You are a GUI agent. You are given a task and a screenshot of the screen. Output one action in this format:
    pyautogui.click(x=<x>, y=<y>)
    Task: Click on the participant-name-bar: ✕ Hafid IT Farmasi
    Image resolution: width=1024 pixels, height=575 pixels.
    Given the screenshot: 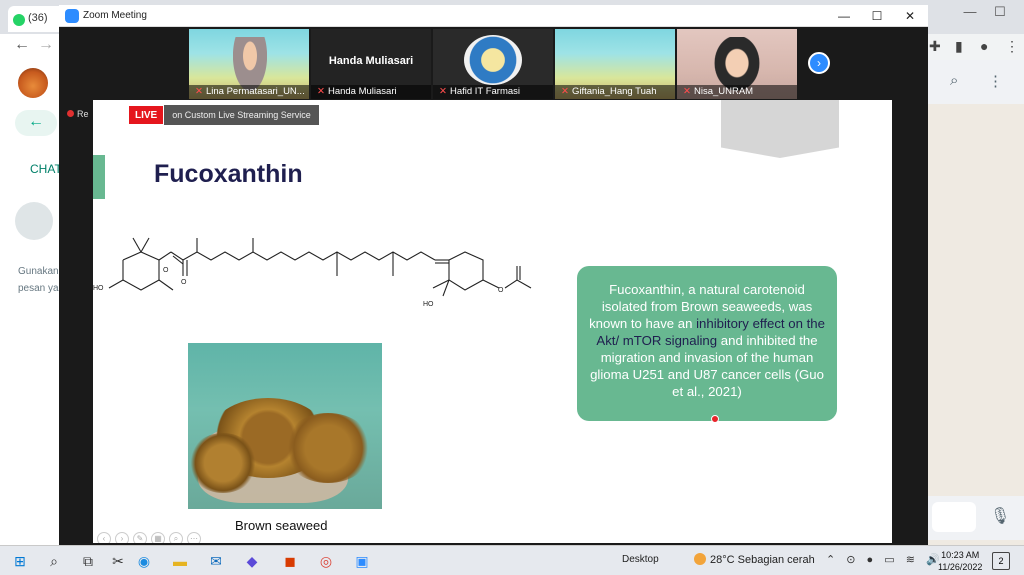 What is the action you would take?
    pyautogui.click(x=493, y=92)
    